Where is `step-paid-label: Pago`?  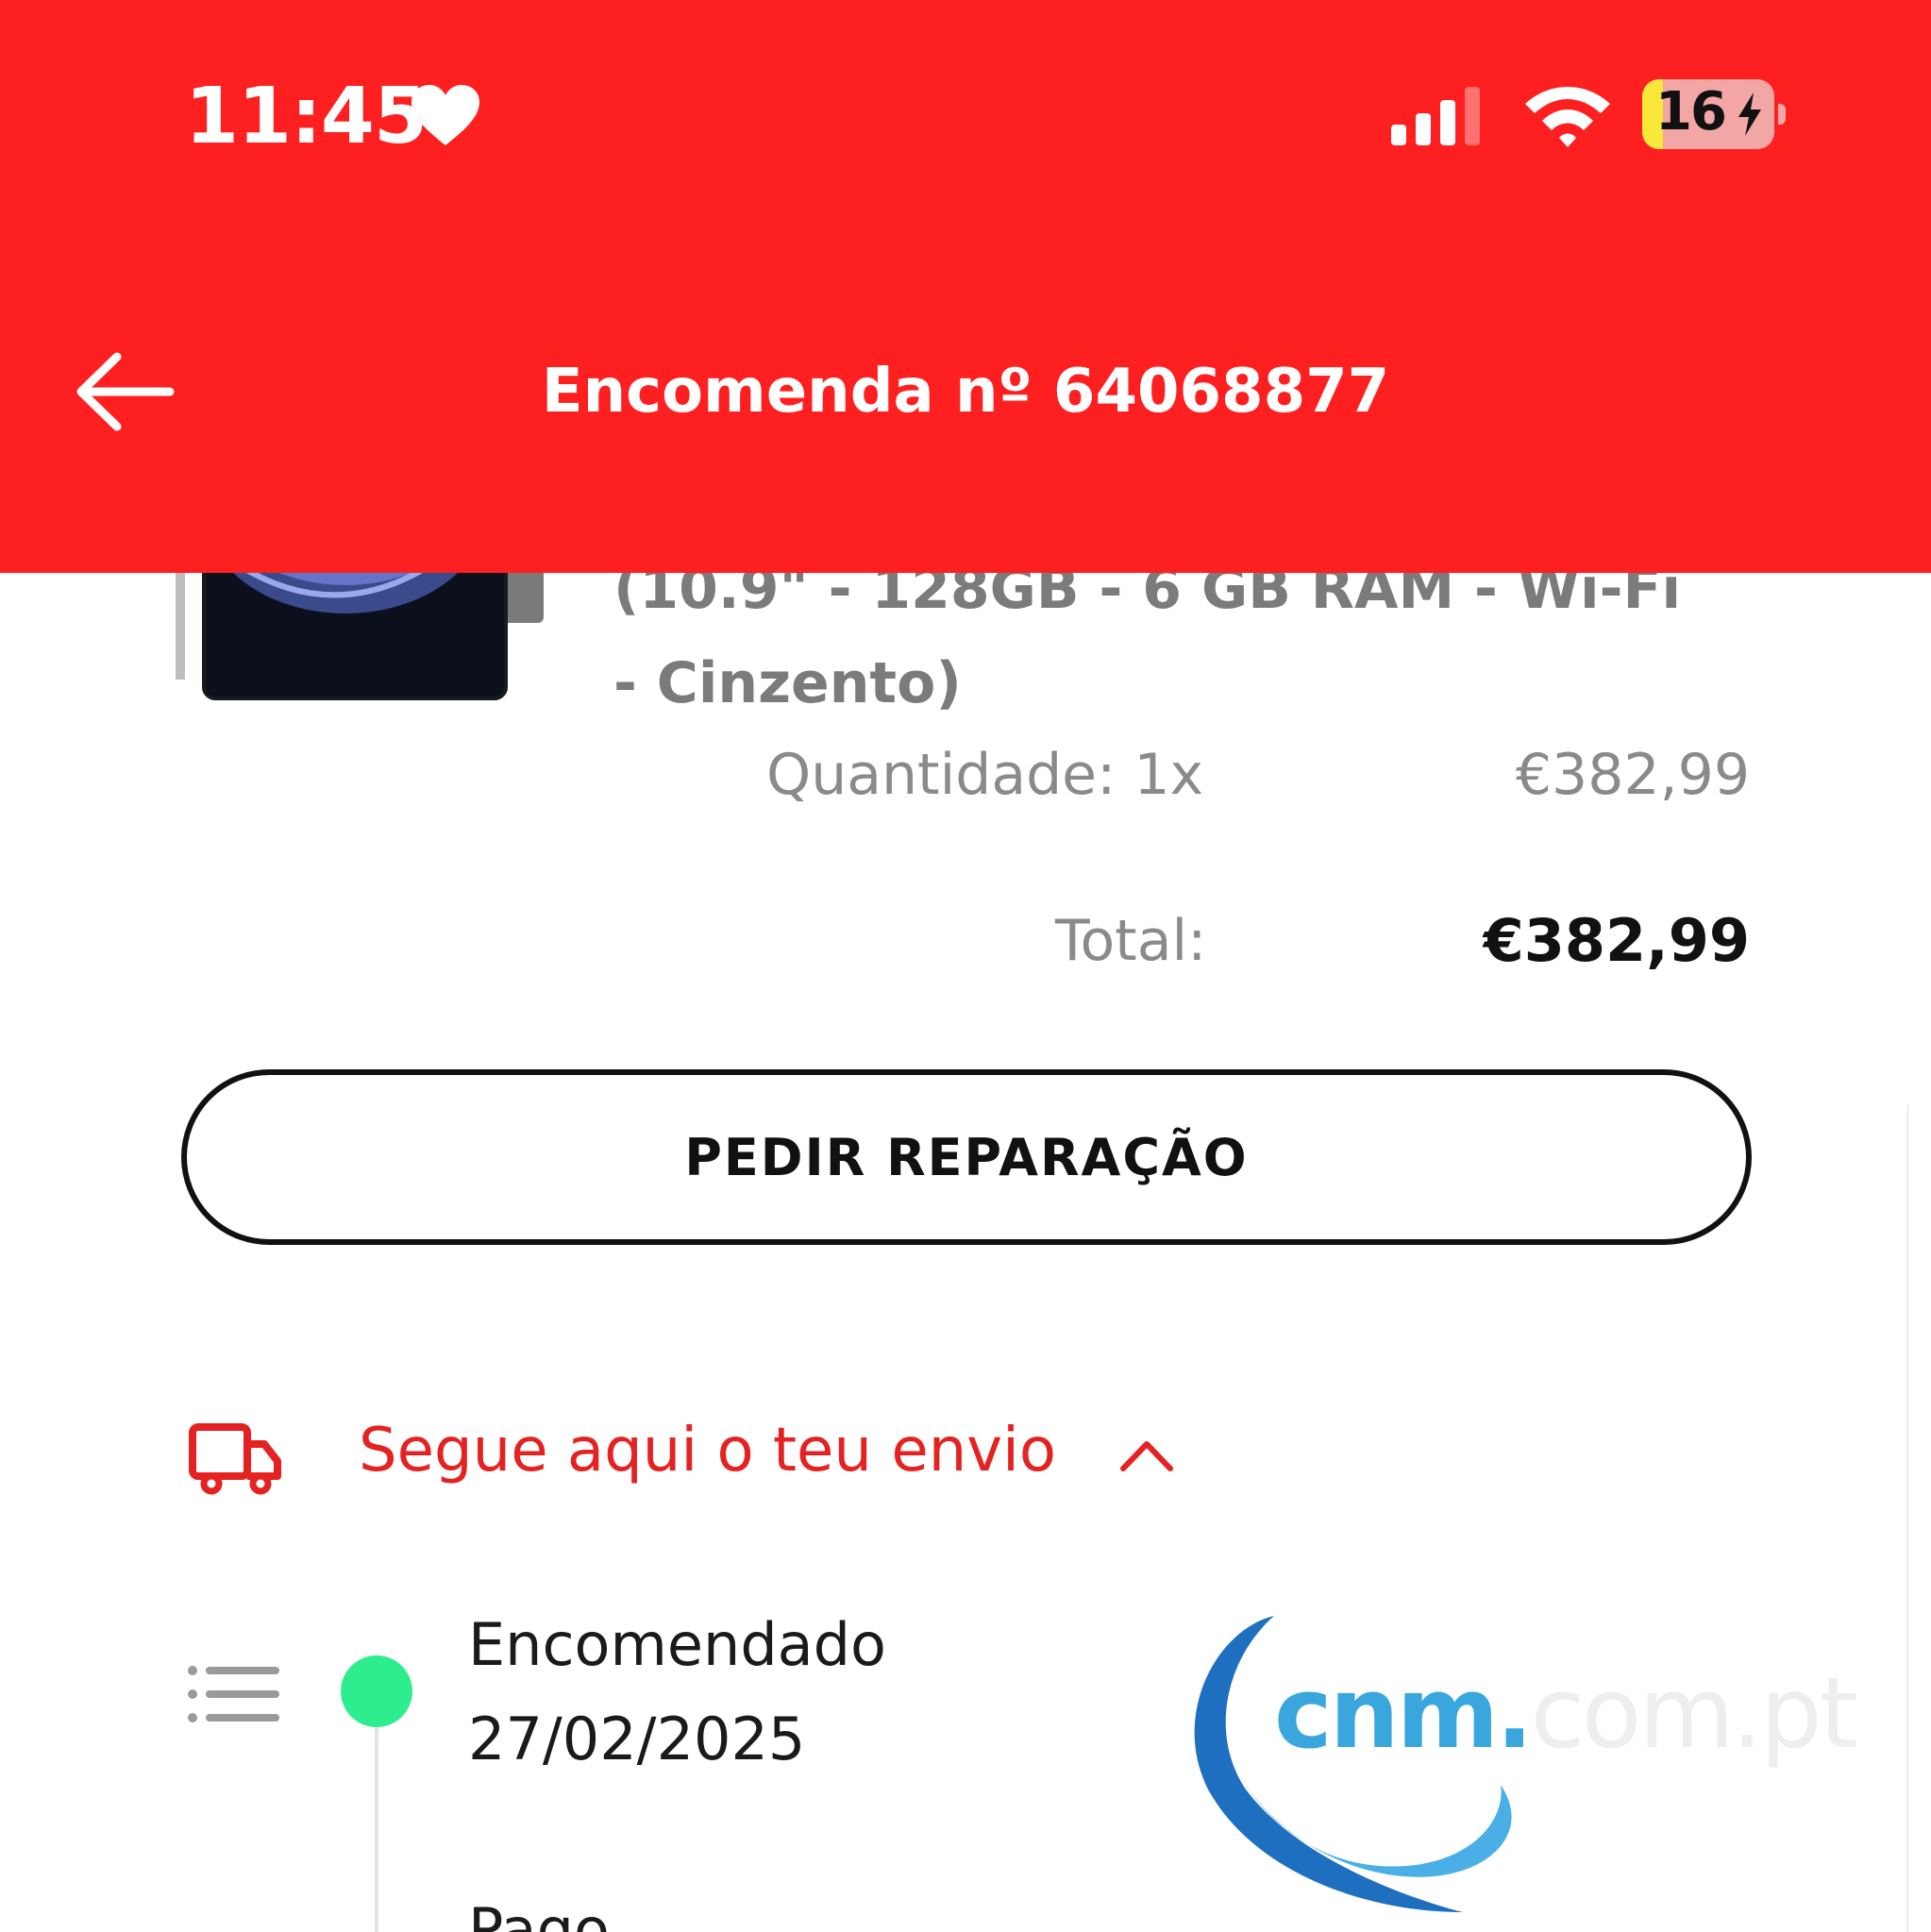 step-paid-label: Pago is located at coordinates (539, 1913).